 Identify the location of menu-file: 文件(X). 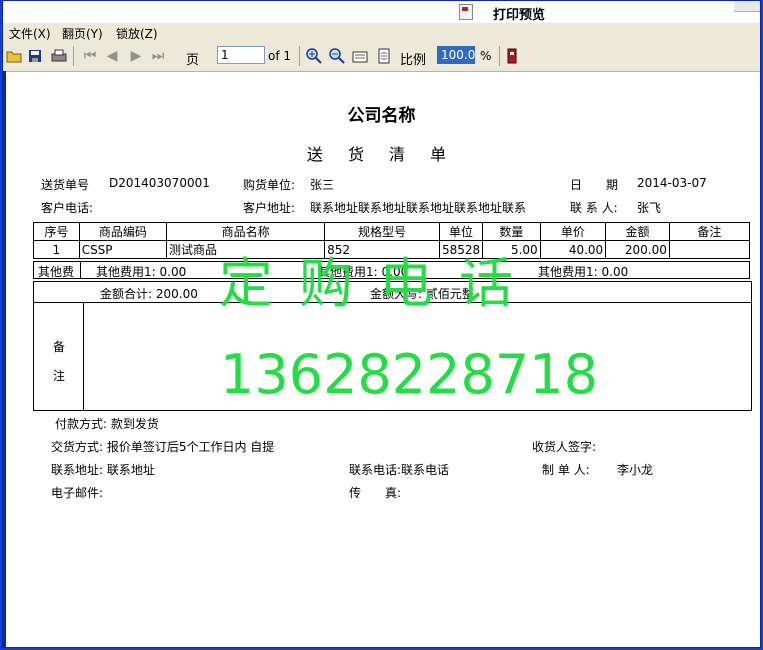
(30, 33).